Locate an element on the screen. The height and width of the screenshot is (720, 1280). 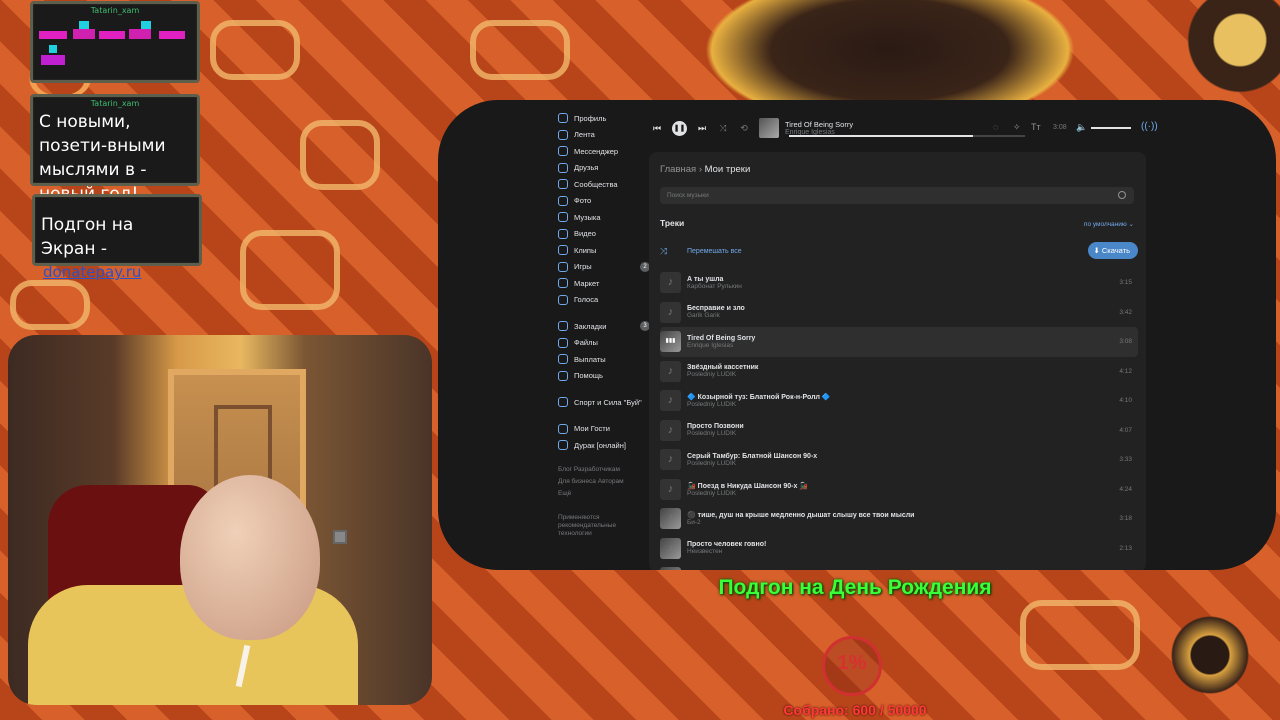
sidebar-item: Закладки 3 is located at coordinates (604, 326).